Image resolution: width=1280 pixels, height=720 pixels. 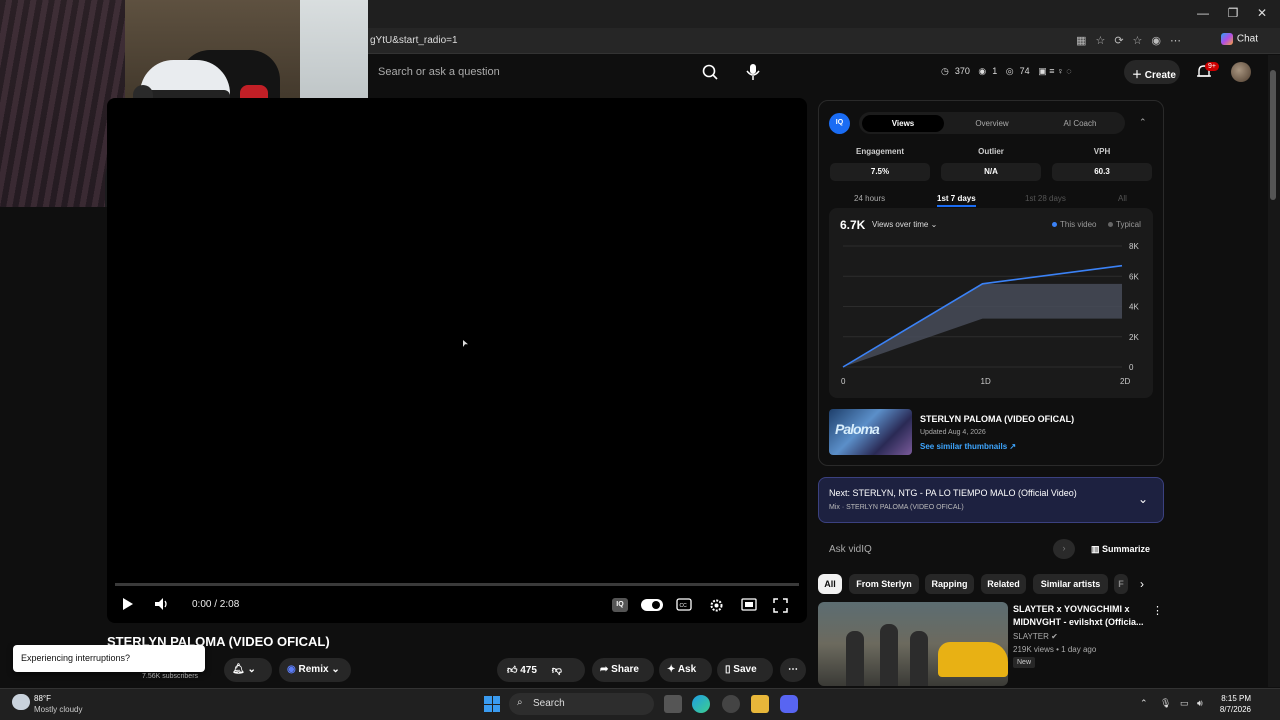 What do you see at coordinates (903, 123) in the screenshot?
I see `tab-views: Views` at bounding box center [903, 123].